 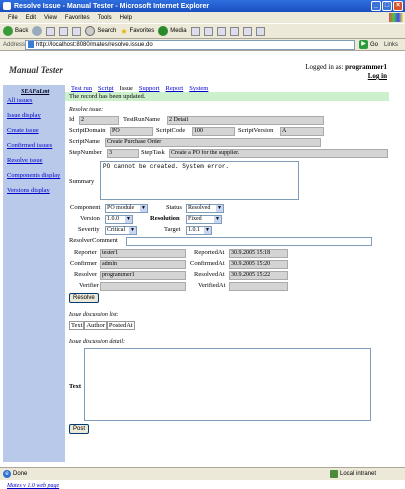 I want to click on resolve-button: Resolve, so click(x=84, y=298).